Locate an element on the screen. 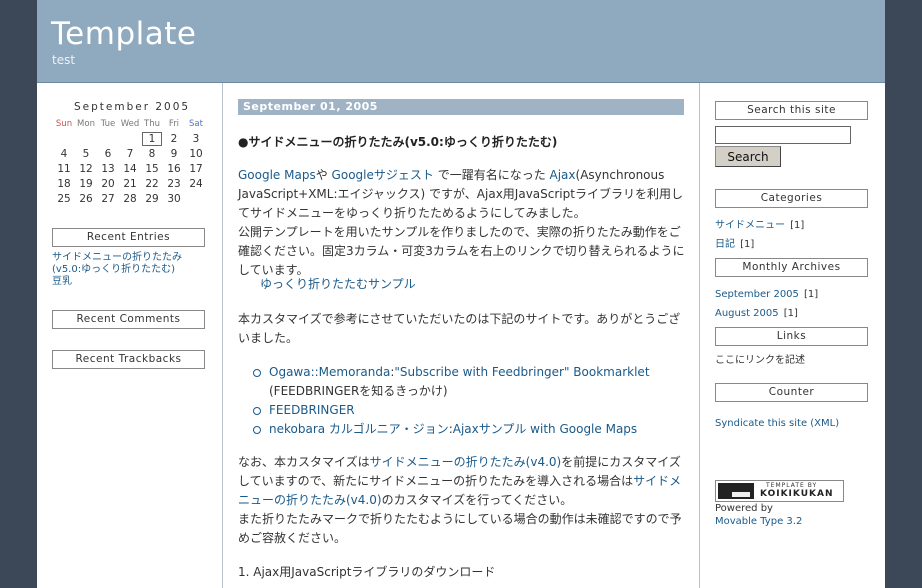 This screenshot has width=922, height=588. calendar-week: 25 26 27 28 29 30 is located at coordinates (130, 198).